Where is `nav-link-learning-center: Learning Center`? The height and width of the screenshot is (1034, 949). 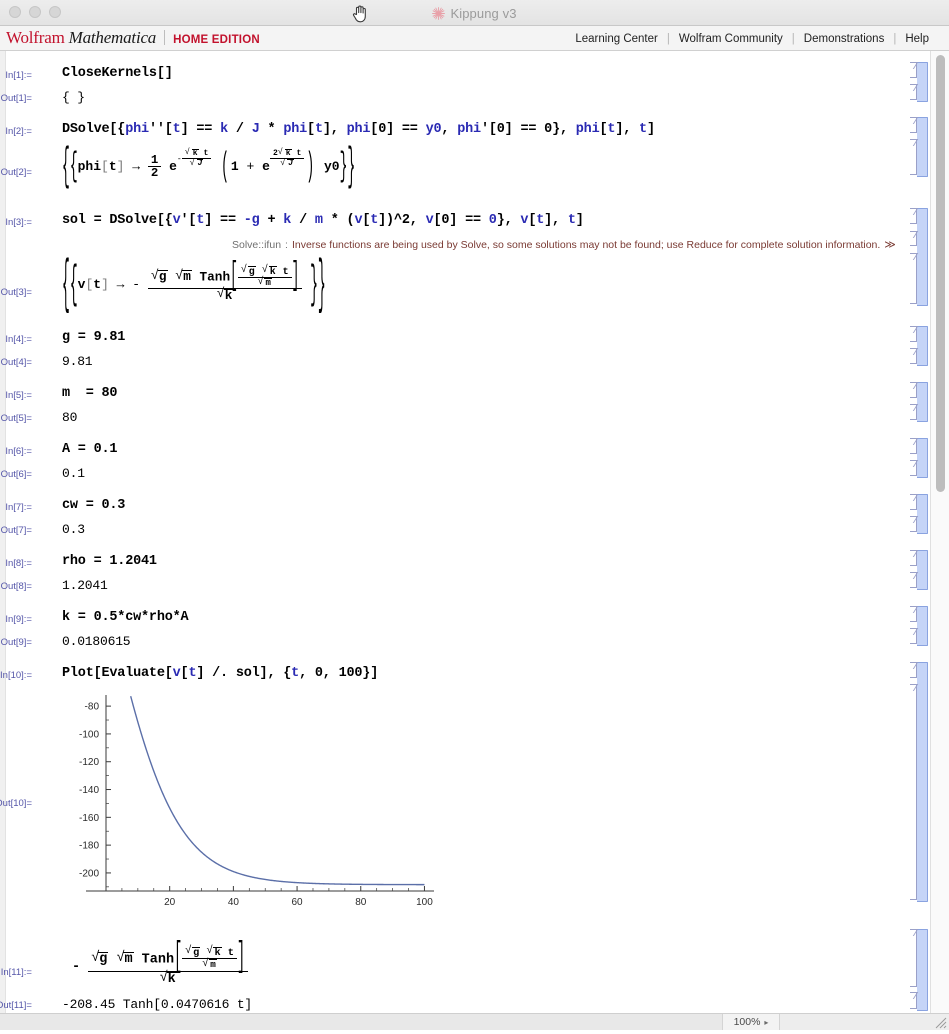 nav-link-learning-center: Learning Center is located at coordinates (616, 39).